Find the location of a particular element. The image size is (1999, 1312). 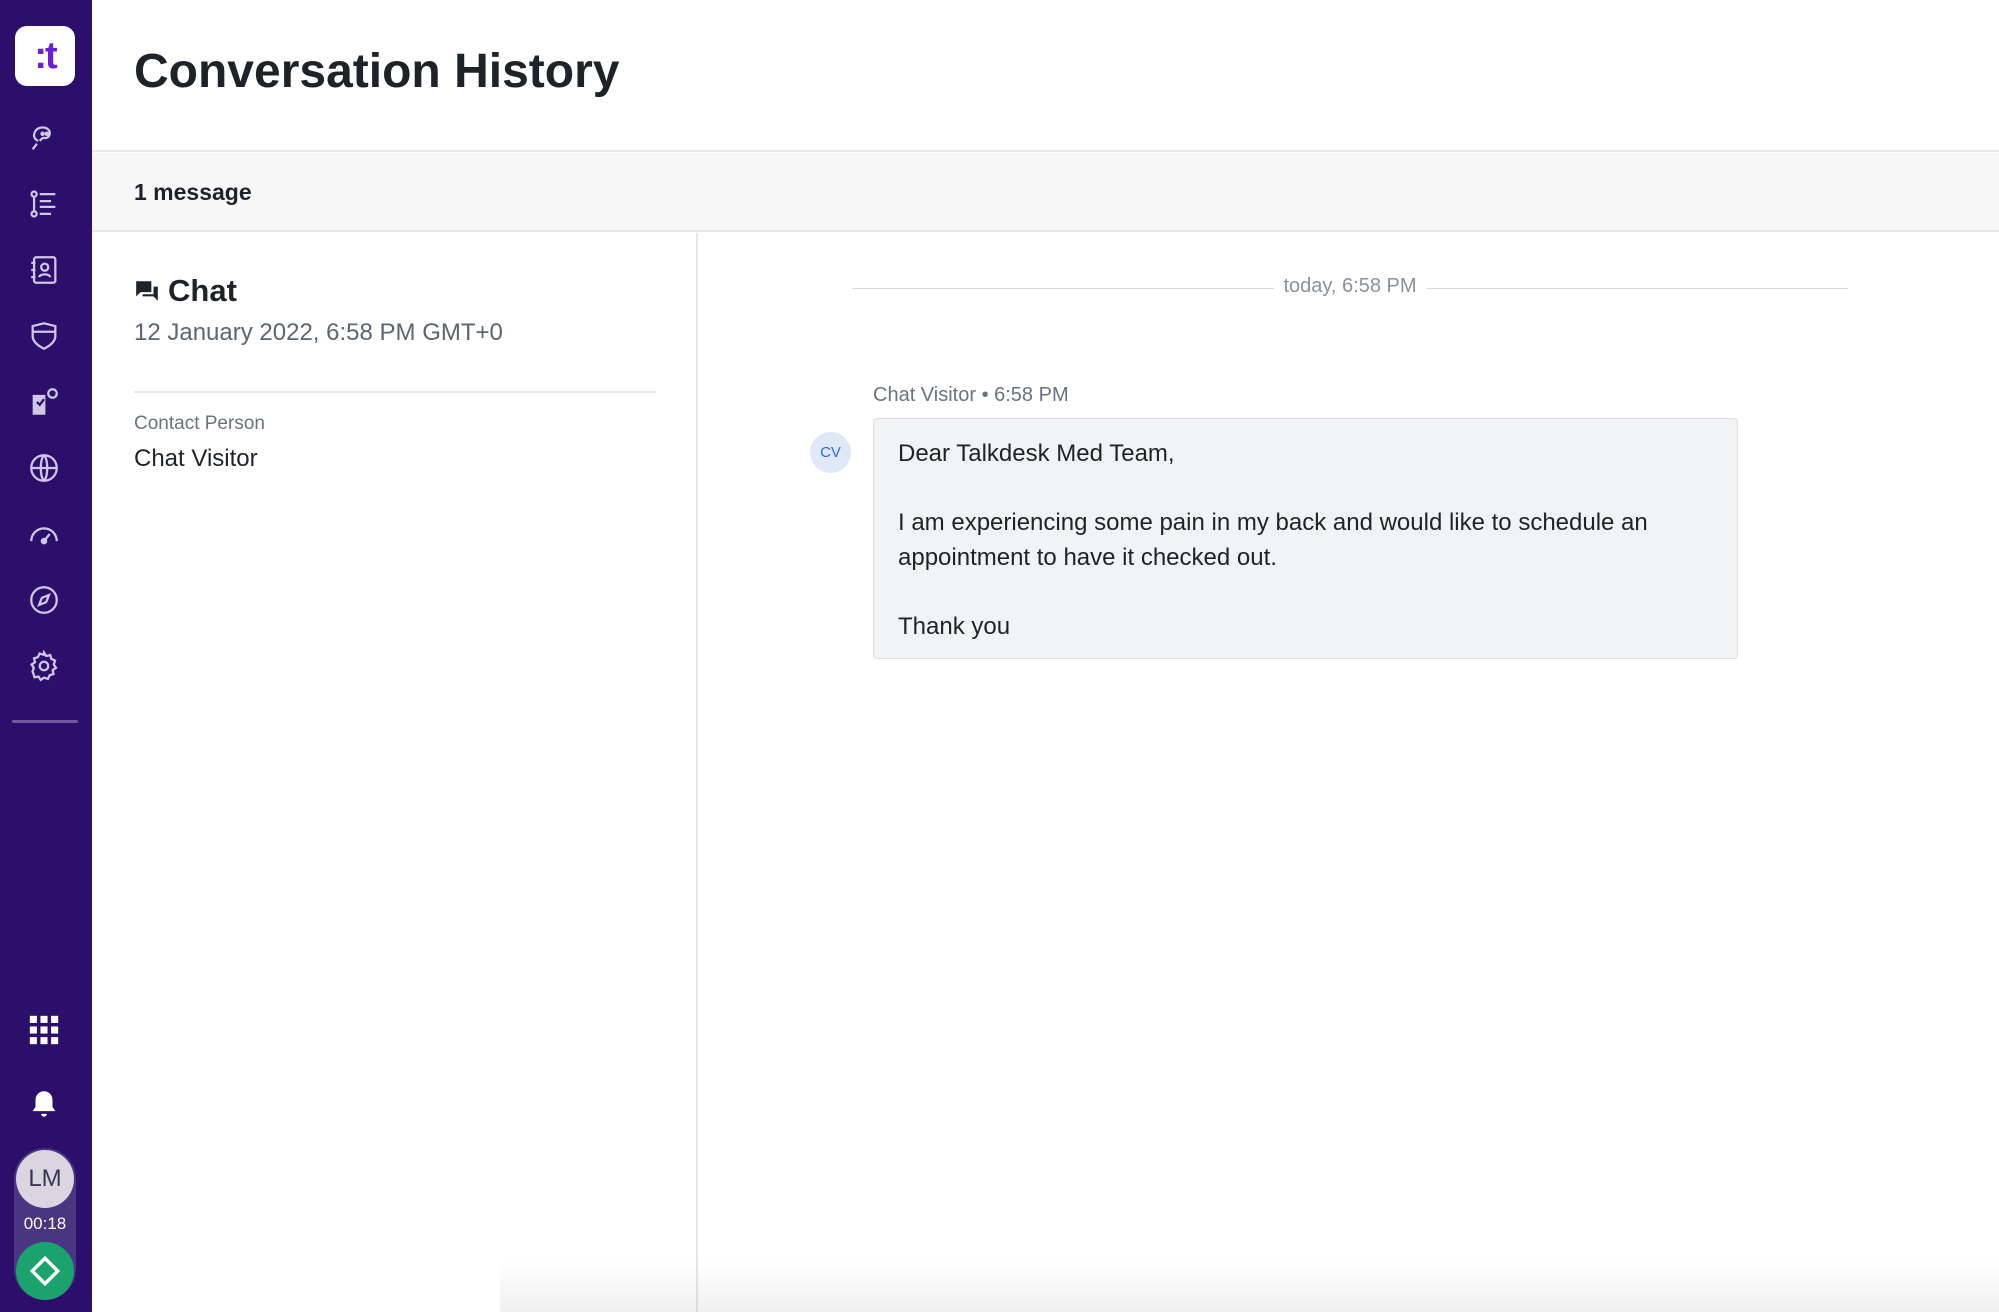

nav-item-notifications is located at coordinates (44, 1104).